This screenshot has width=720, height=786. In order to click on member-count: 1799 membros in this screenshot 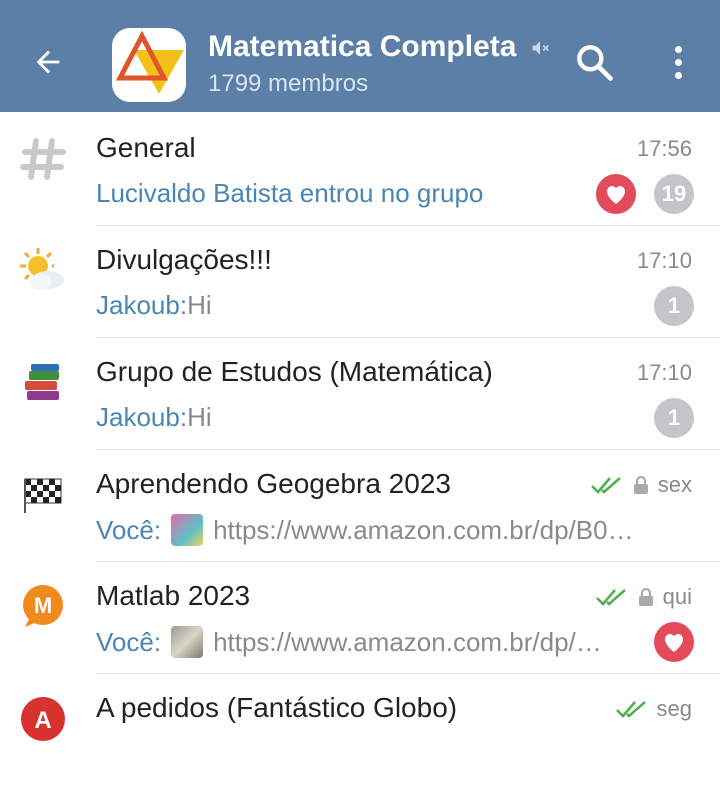, I will do `click(288, 83)`.